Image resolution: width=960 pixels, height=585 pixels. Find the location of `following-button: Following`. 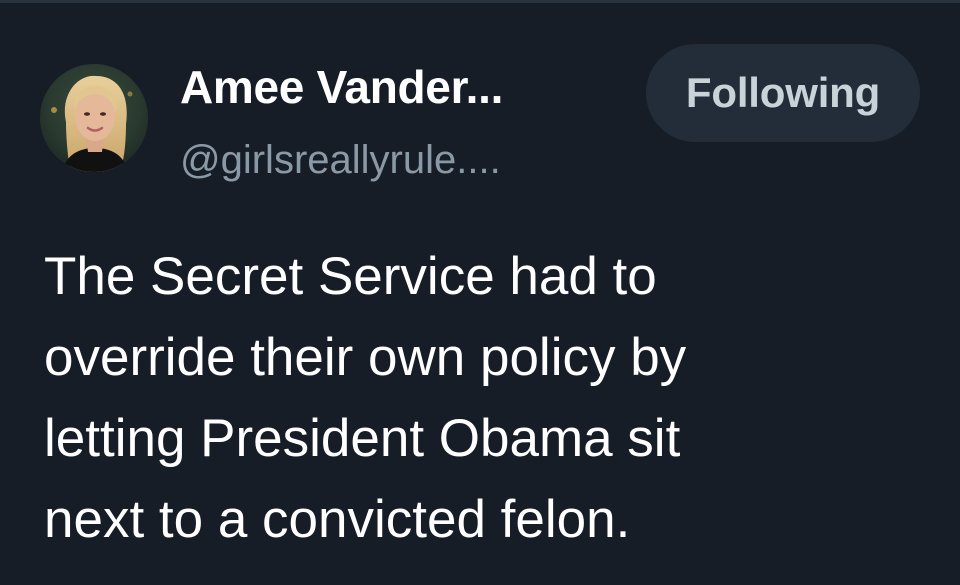

following-button: Following is located at coordinates (783, 93).